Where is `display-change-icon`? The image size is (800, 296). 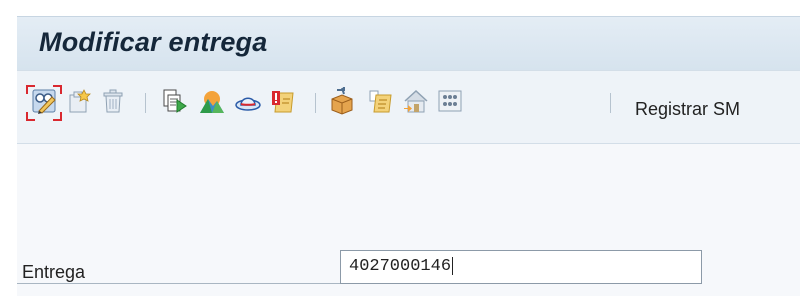
display-change-icon is located at coordinates (44, 101).